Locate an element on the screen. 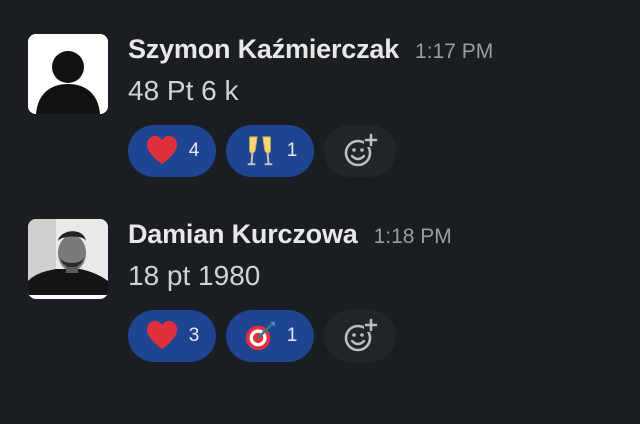 The image size is (640, 424). reaction-target: 1 is located at coordinates (270, 336).